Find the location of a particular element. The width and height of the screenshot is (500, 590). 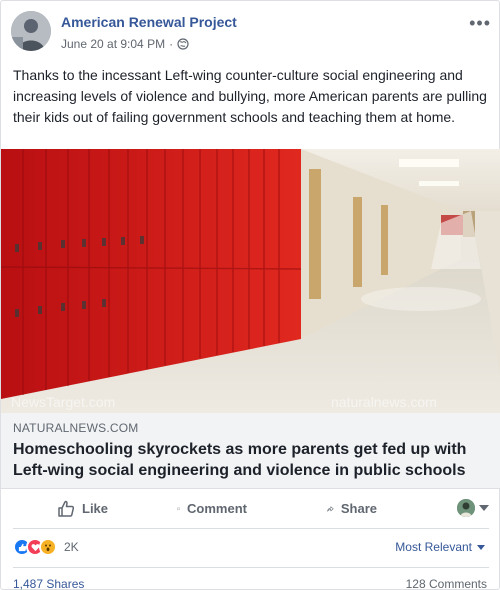

watermark-left: NewsTarget.com is located at coordinates (63, 402).